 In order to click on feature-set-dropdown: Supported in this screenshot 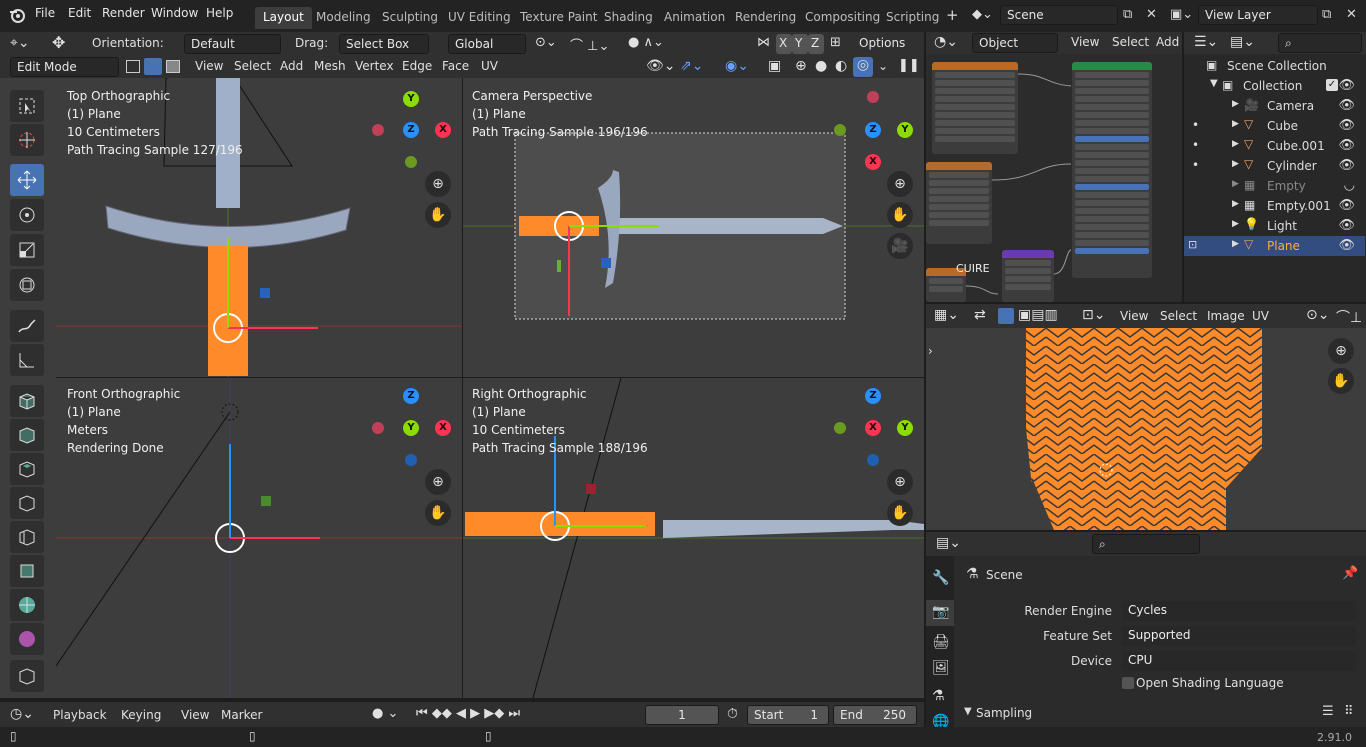, I will do `click(1239, 636)`.